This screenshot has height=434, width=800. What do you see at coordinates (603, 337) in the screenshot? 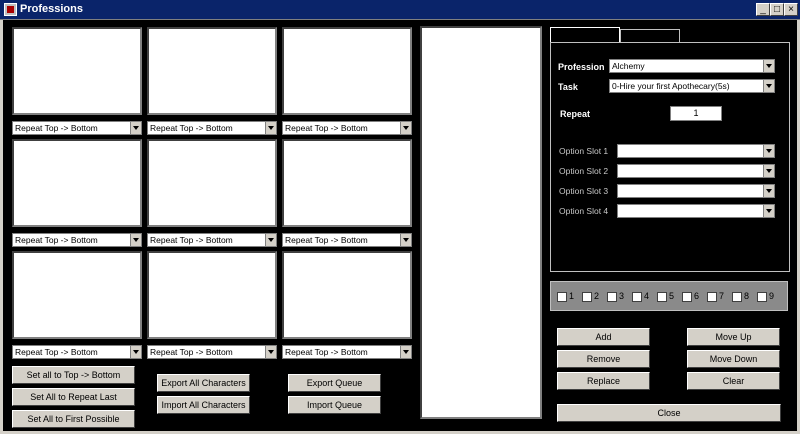
I see `add-button: Add` at bounding box center [603, 337].